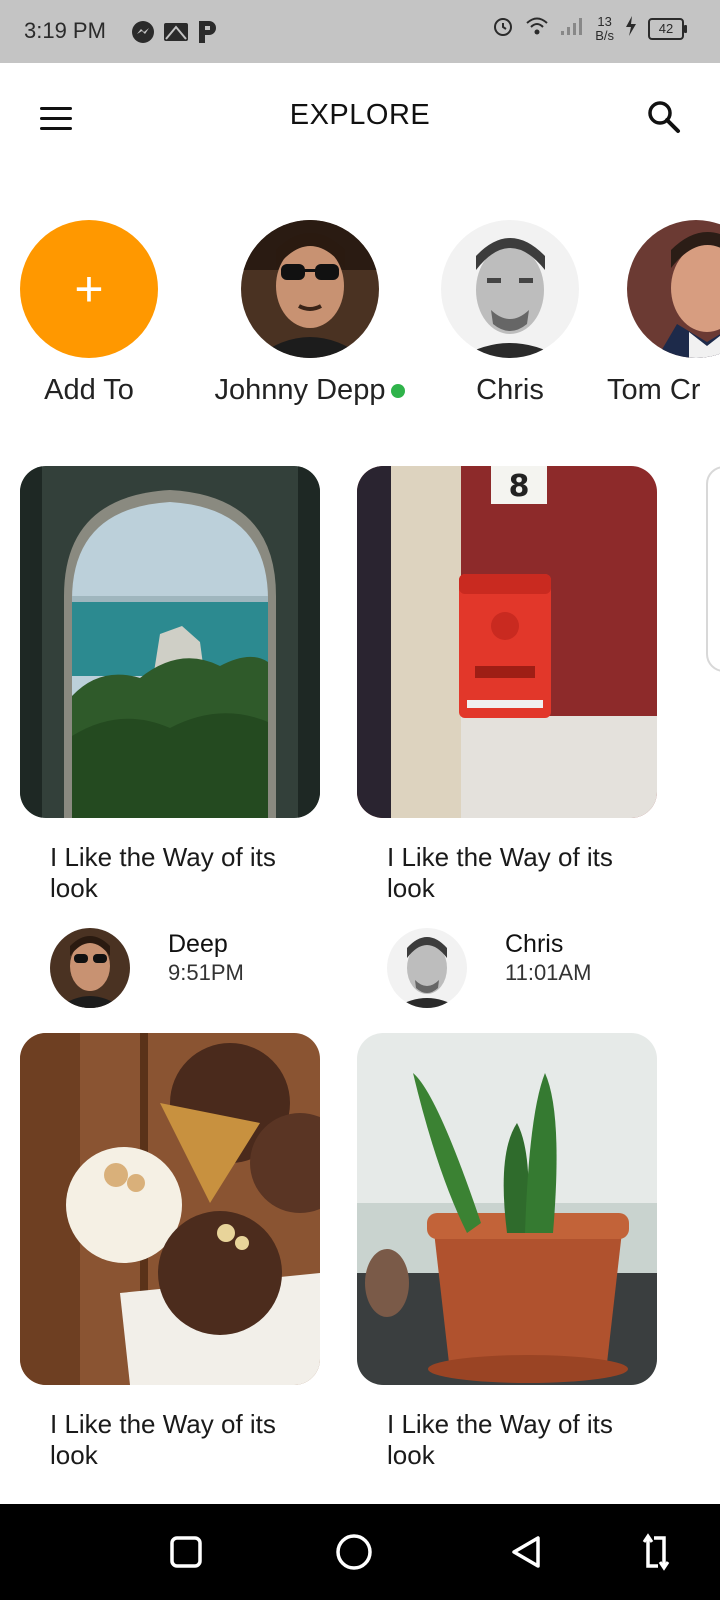 This screenshot has width=720, height=1600. Describe the element at coordinates (713, 569) in the screenshot. I see `offscreen-card-edge` at that location.